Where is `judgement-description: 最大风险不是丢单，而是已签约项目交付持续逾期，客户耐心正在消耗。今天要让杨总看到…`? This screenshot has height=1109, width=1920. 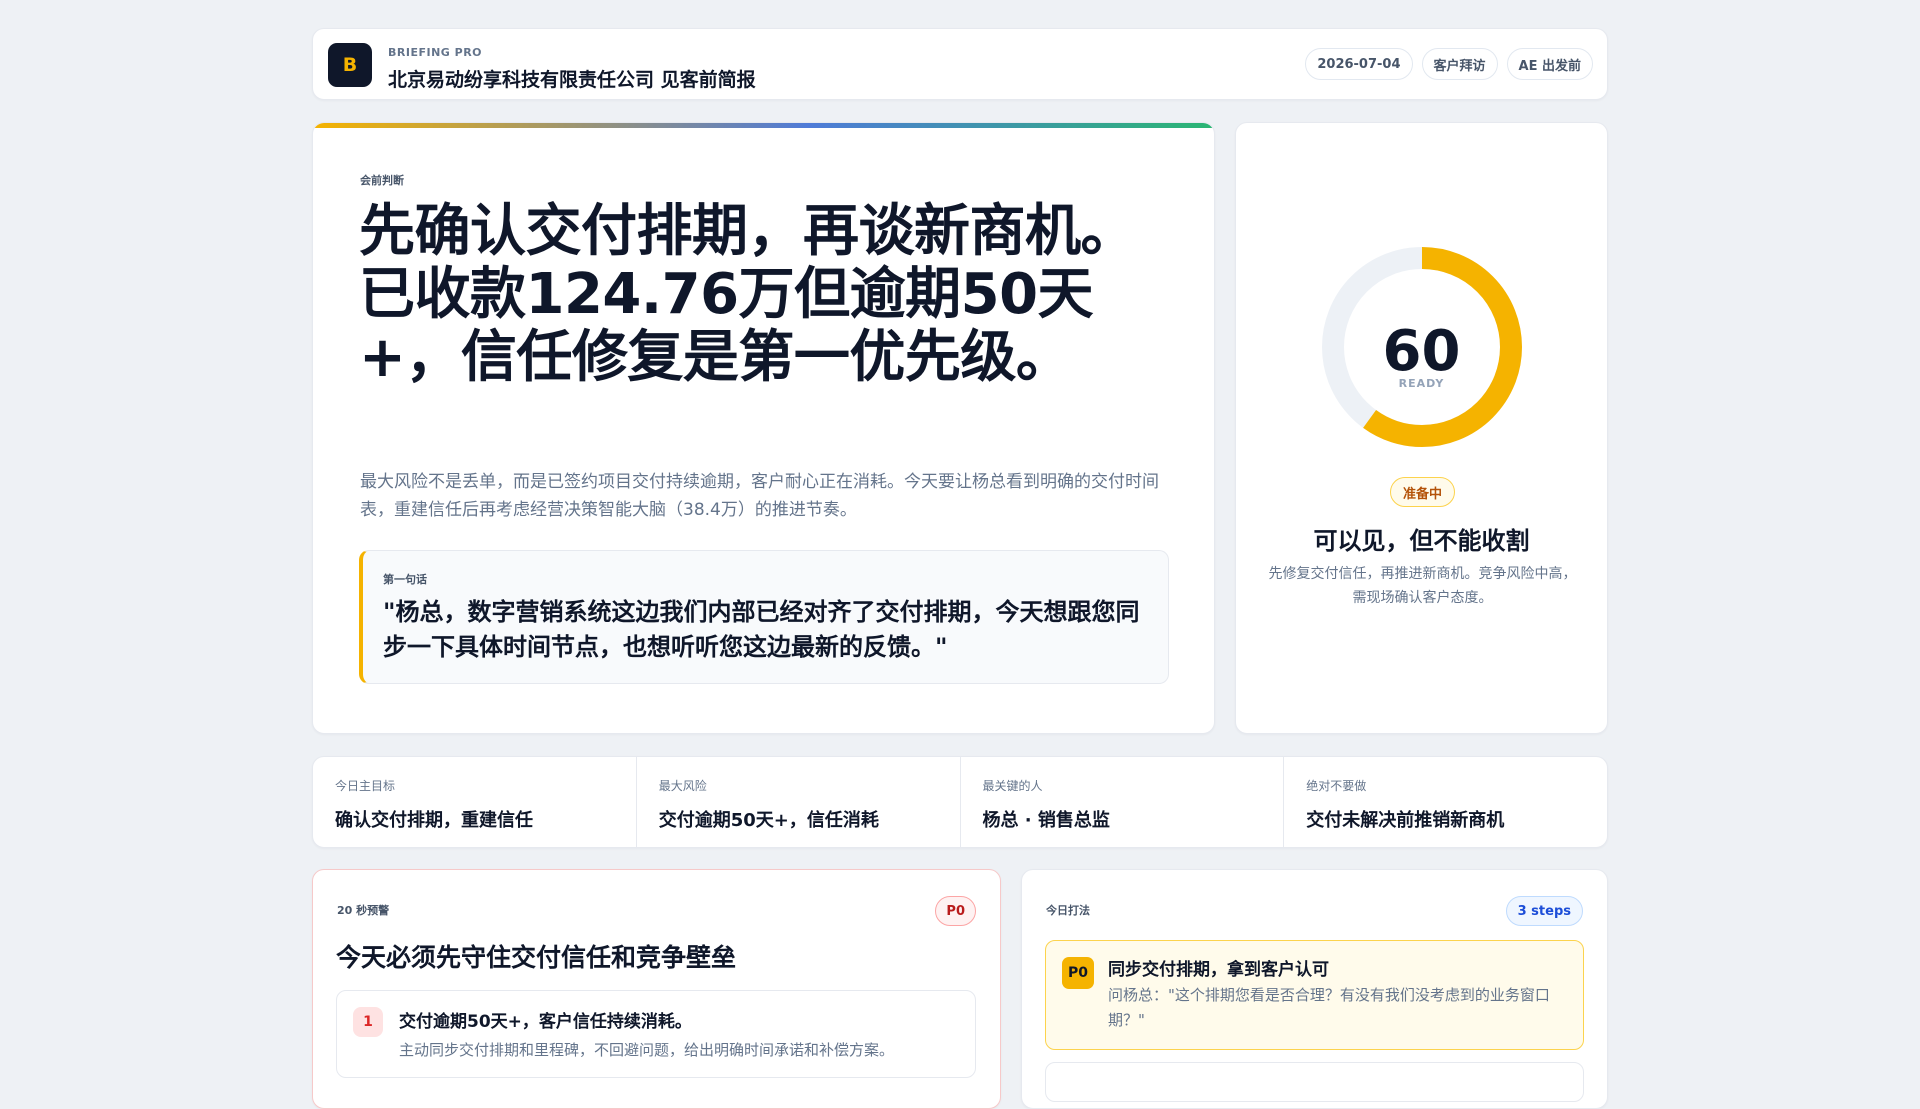
judgement-description: 最大风险不是丢单，而是已签约项目交付持续逾期，客户耐心正在消耗。今天要让杨总看到… is located at coordinates (759, 496).